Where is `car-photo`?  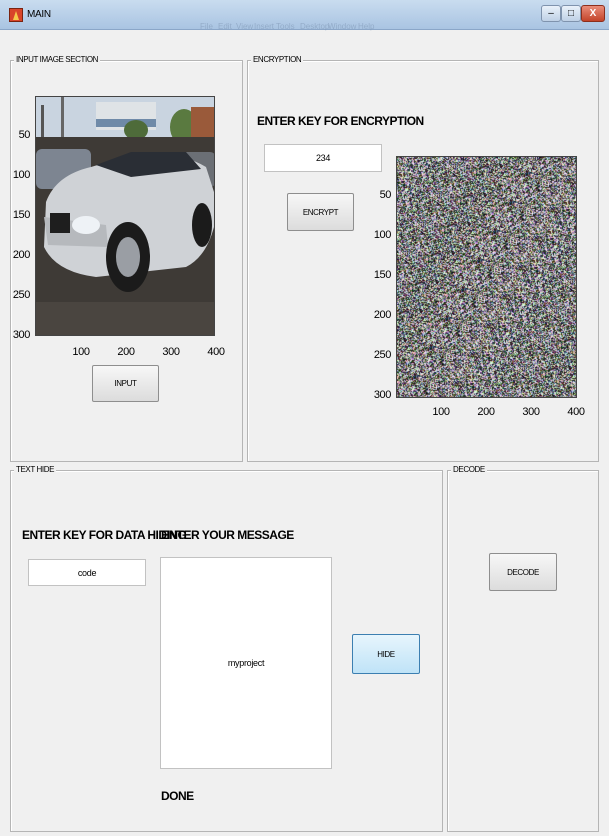 car-photo is located at coordinates (125, 216).